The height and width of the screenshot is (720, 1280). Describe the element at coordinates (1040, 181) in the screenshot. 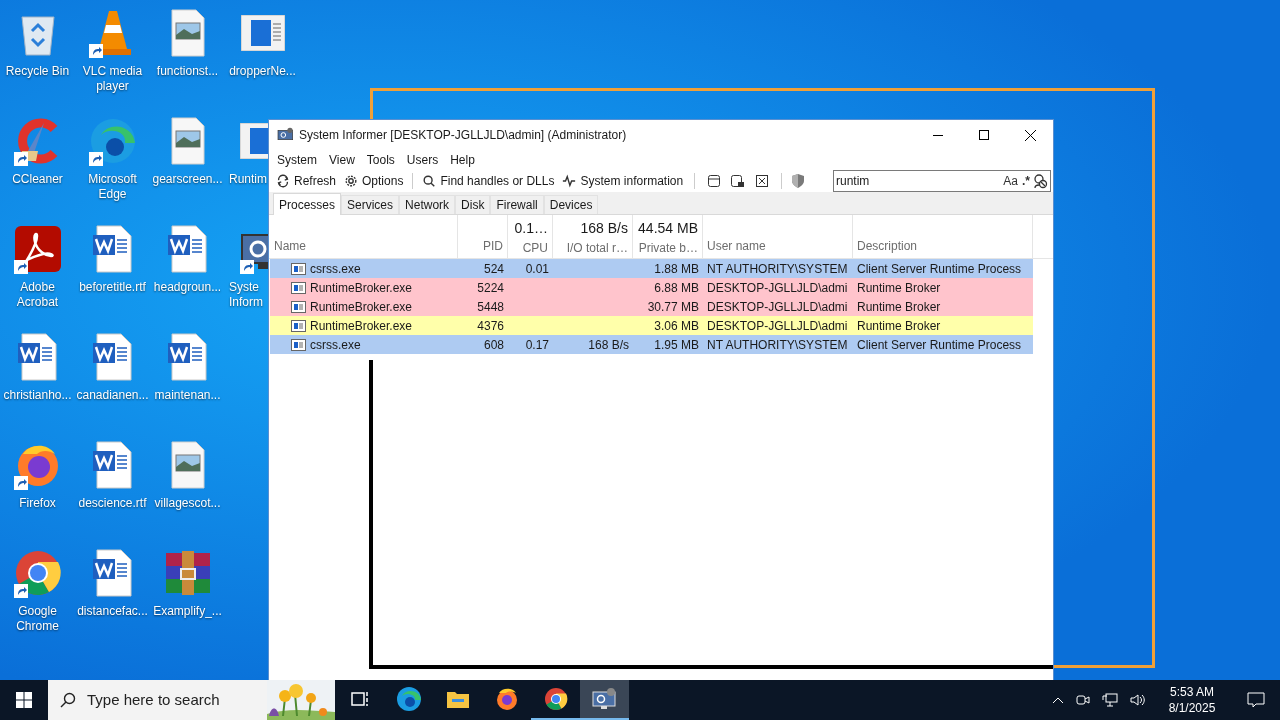

I see `clear-search-icon` at that location.